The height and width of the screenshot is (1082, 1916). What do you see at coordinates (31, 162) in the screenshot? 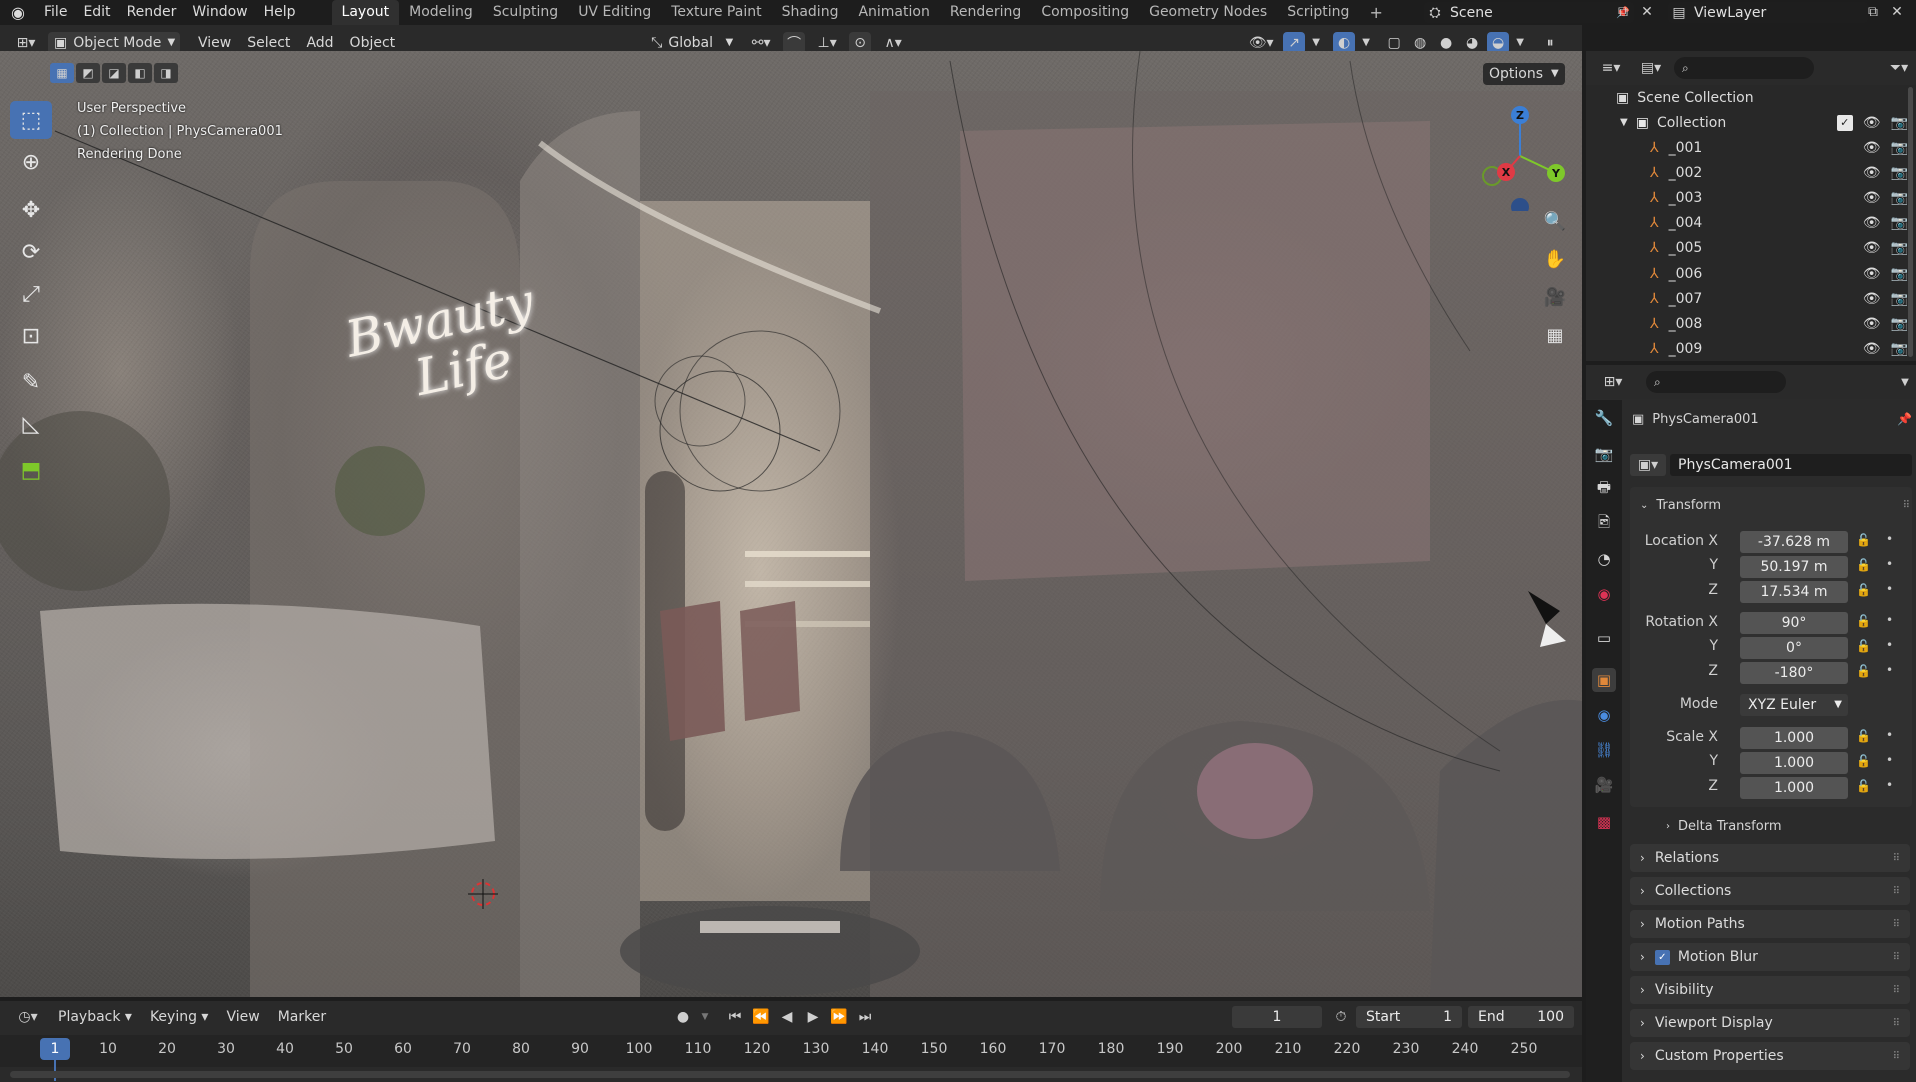
I see `tool-cursor: ⊕` at bounding box center [31, 162].